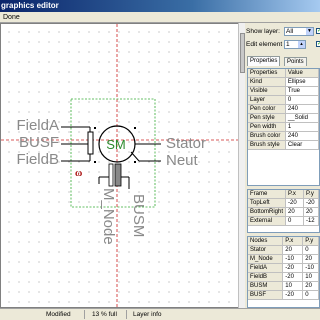 The width and height of the screenshot is (320, 320). What do you see at coordinates (302, 74) in the screenshot?
I see `column-header: Value` at bounding box center [302, 74].